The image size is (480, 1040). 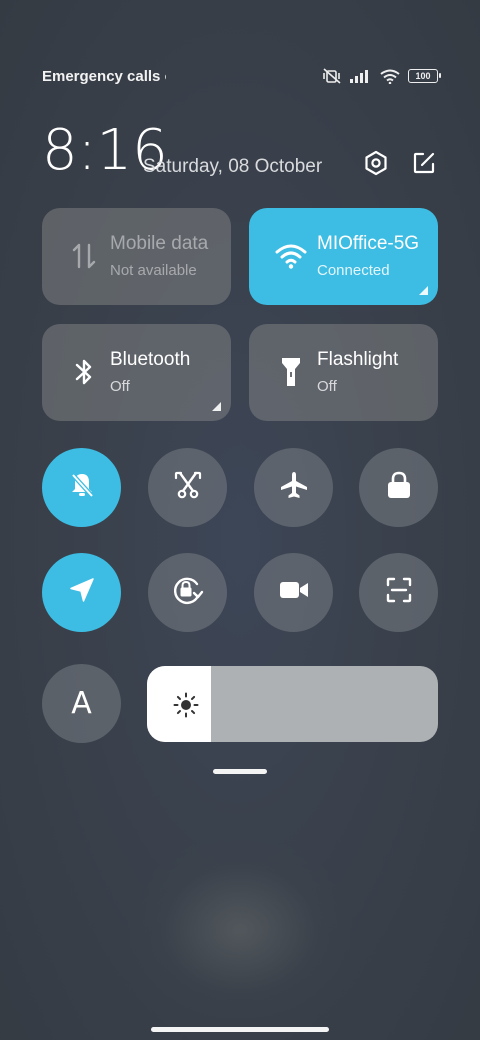 What do you see at coordinates (153, 270) in the screenshot?
I see `tile-status: Not available` at bounding box center [153, 270].